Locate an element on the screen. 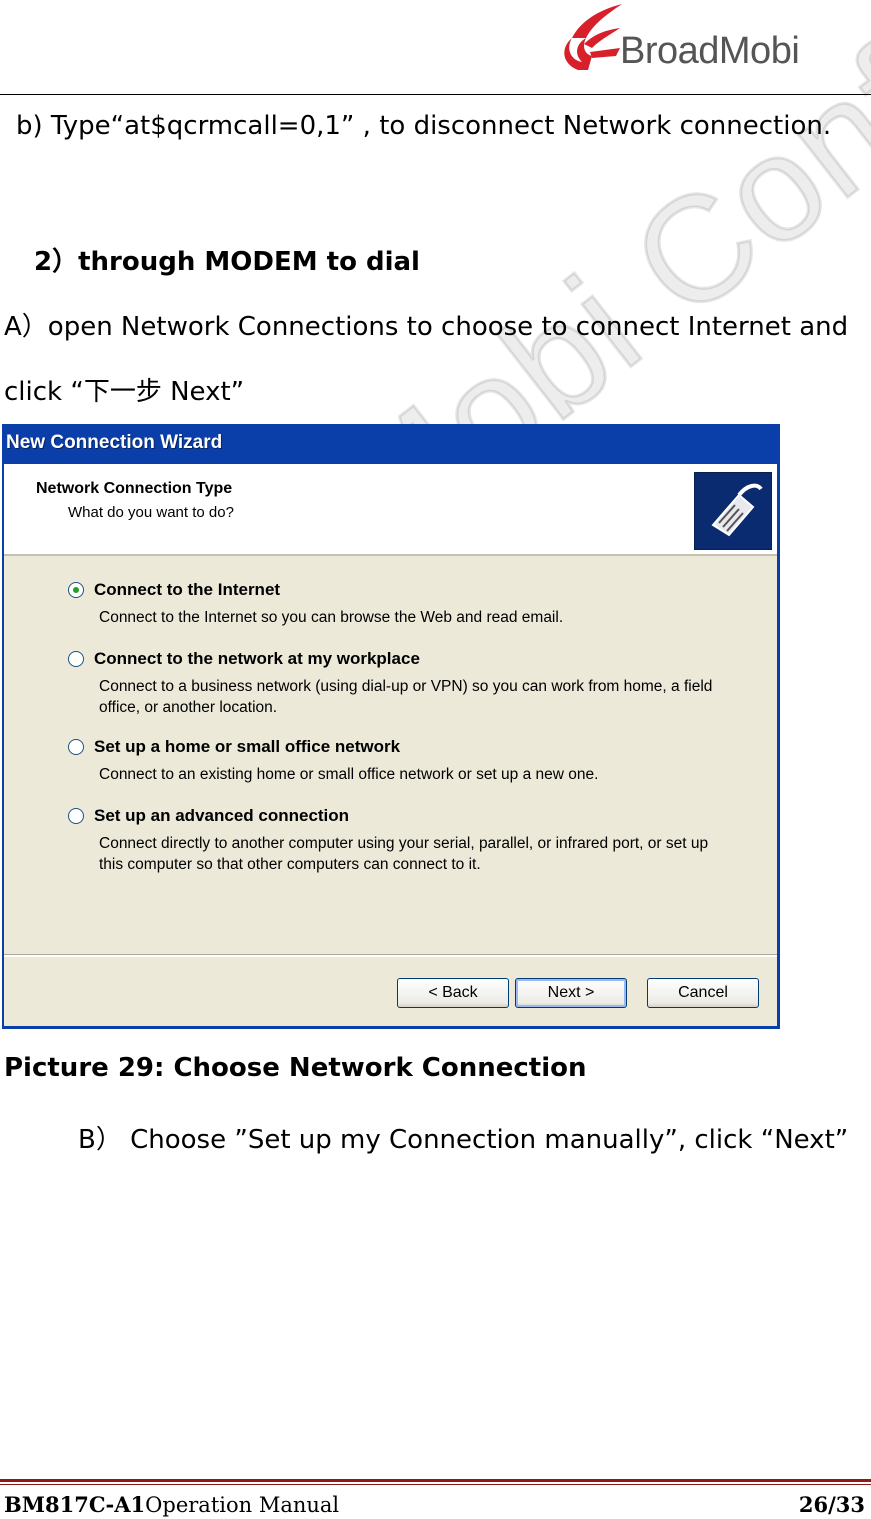 This screenshot has height=1519, width=871. option-label: Connect to the Internet is located at coordinates (187, 589).